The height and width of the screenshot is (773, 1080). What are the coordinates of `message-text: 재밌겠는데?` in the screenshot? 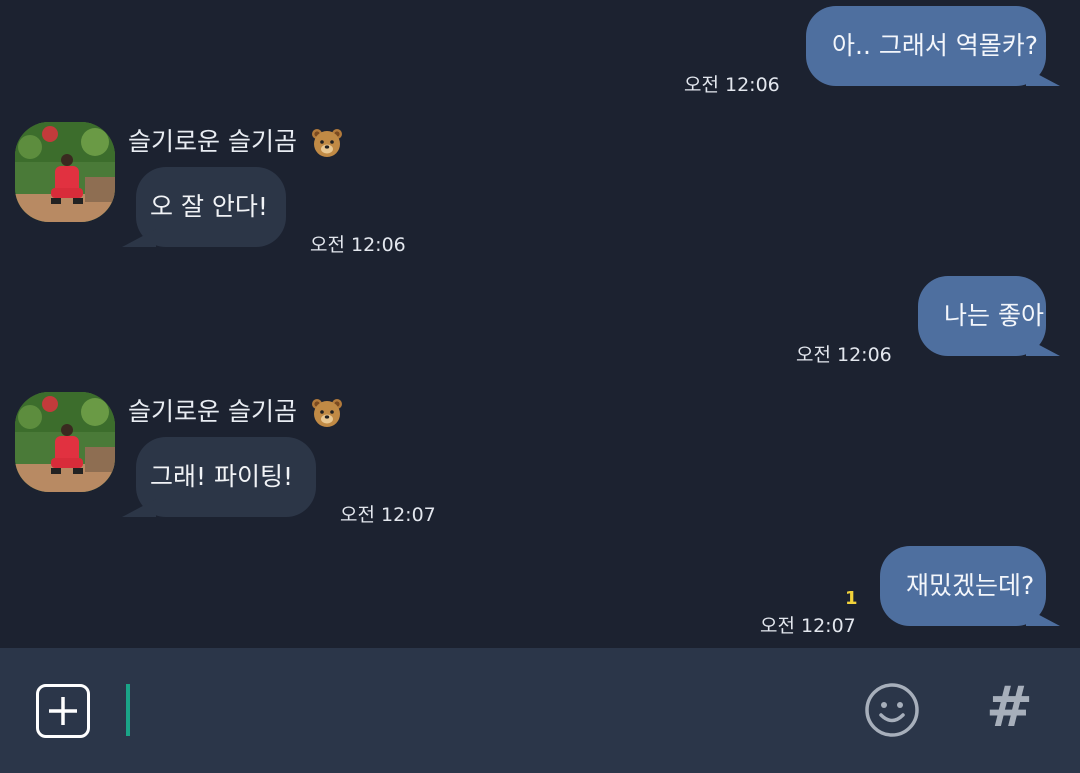 It's located at (970, 585).